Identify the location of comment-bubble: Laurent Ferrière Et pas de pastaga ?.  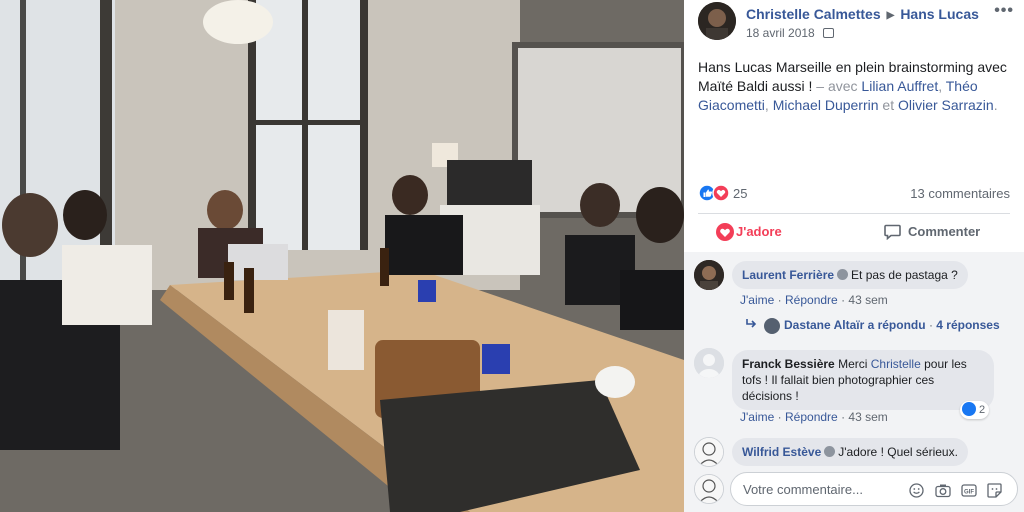
(850, 275).